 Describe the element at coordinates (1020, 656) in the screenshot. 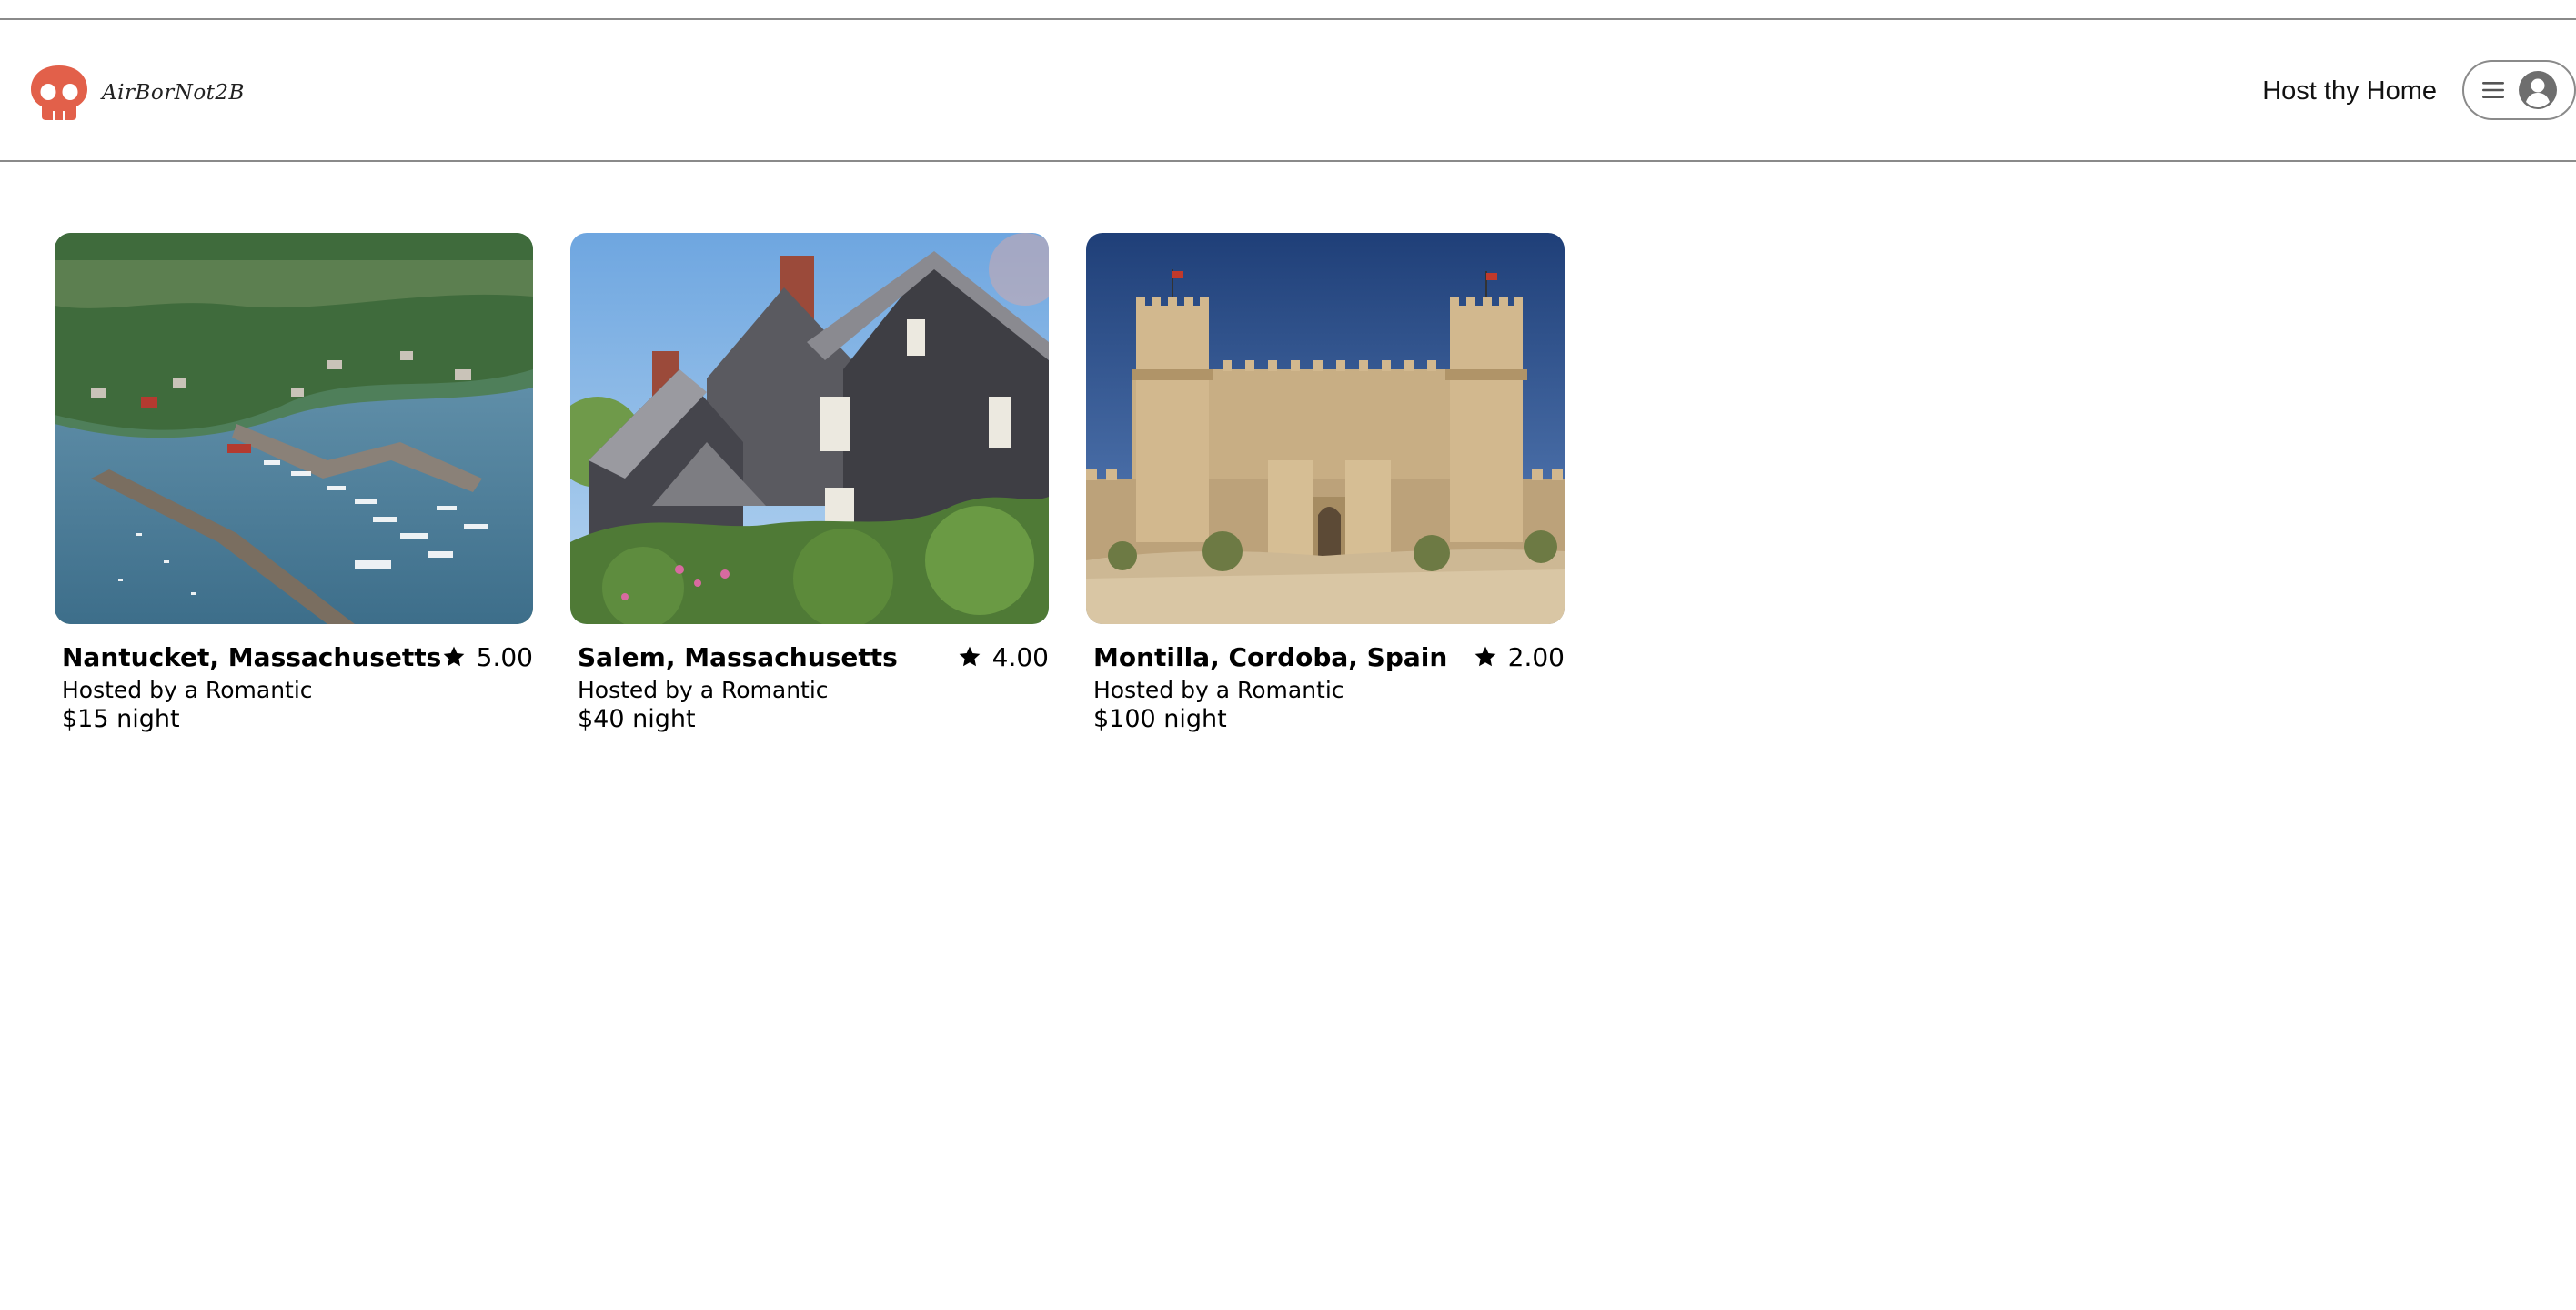

I see `rating-value: 4.00` at that location.